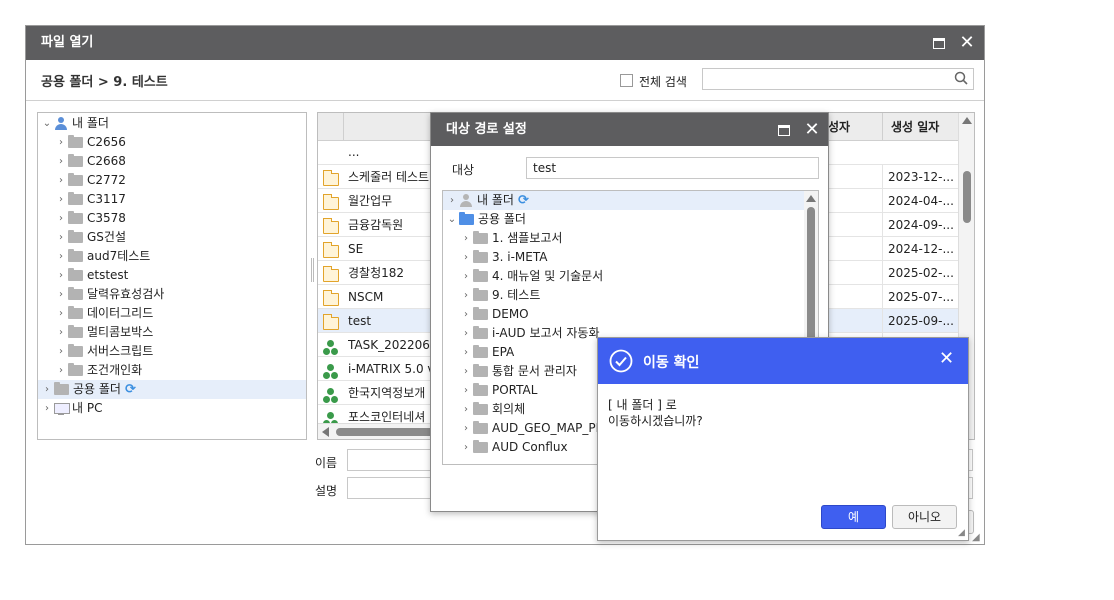  I want to click on col-header-creator: 성자, so click(839, 127).